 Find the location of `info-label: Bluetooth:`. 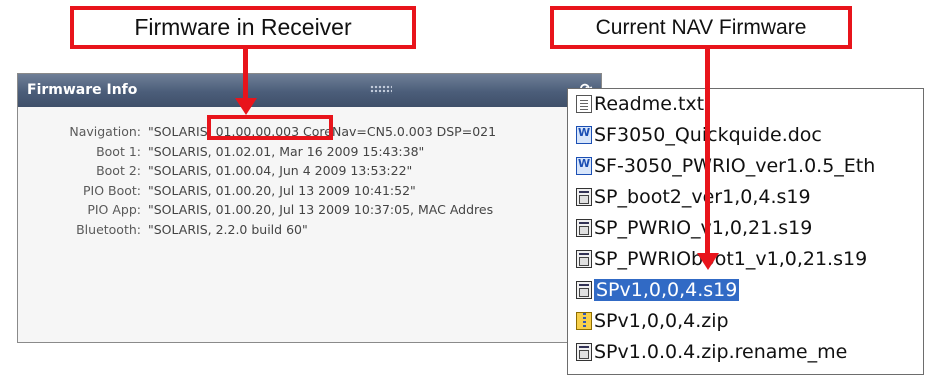

info-label: Bluetooth: is located at coordinates (108, 229).